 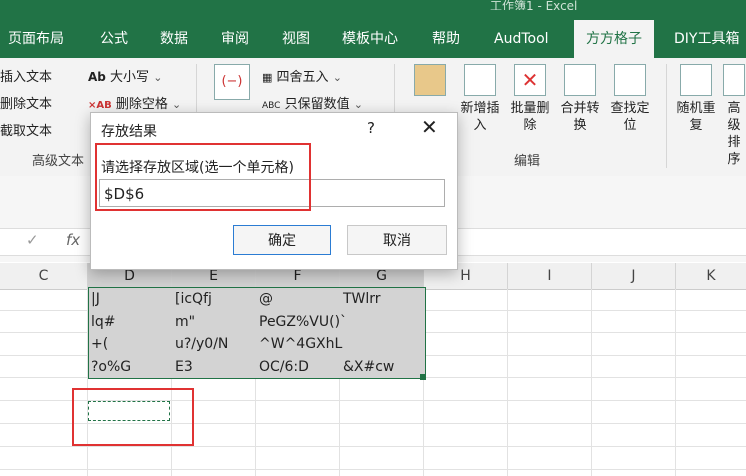 I want to click on tab-formulas: 公式, so click(x=114, y=39).